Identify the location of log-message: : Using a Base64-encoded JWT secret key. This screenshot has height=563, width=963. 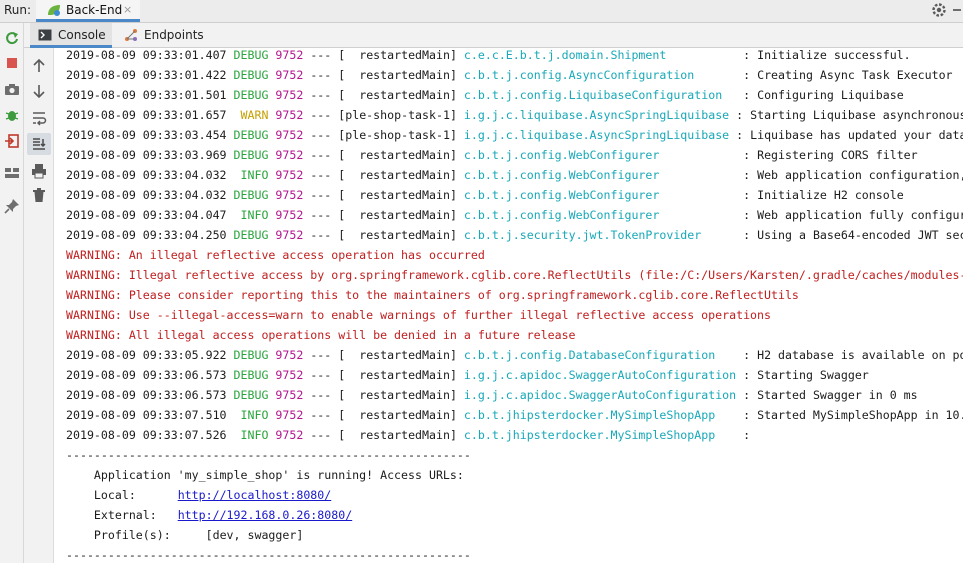
(853, 235).